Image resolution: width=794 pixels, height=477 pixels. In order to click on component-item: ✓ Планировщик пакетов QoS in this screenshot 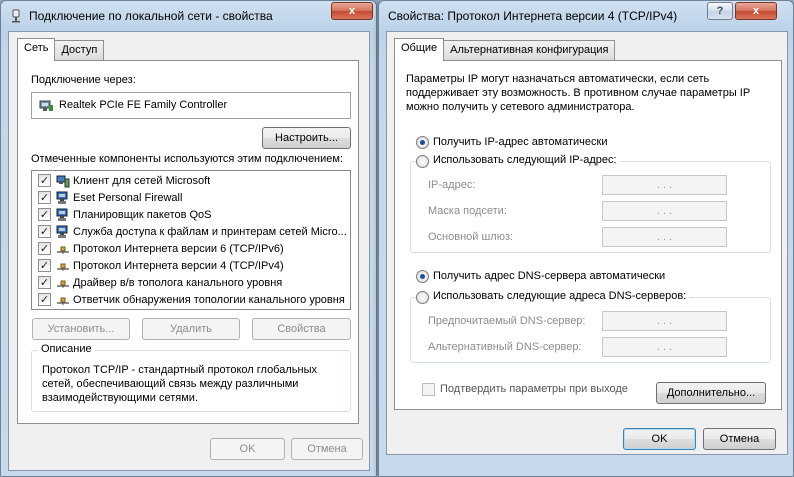, I will do `click(191, 214)`.